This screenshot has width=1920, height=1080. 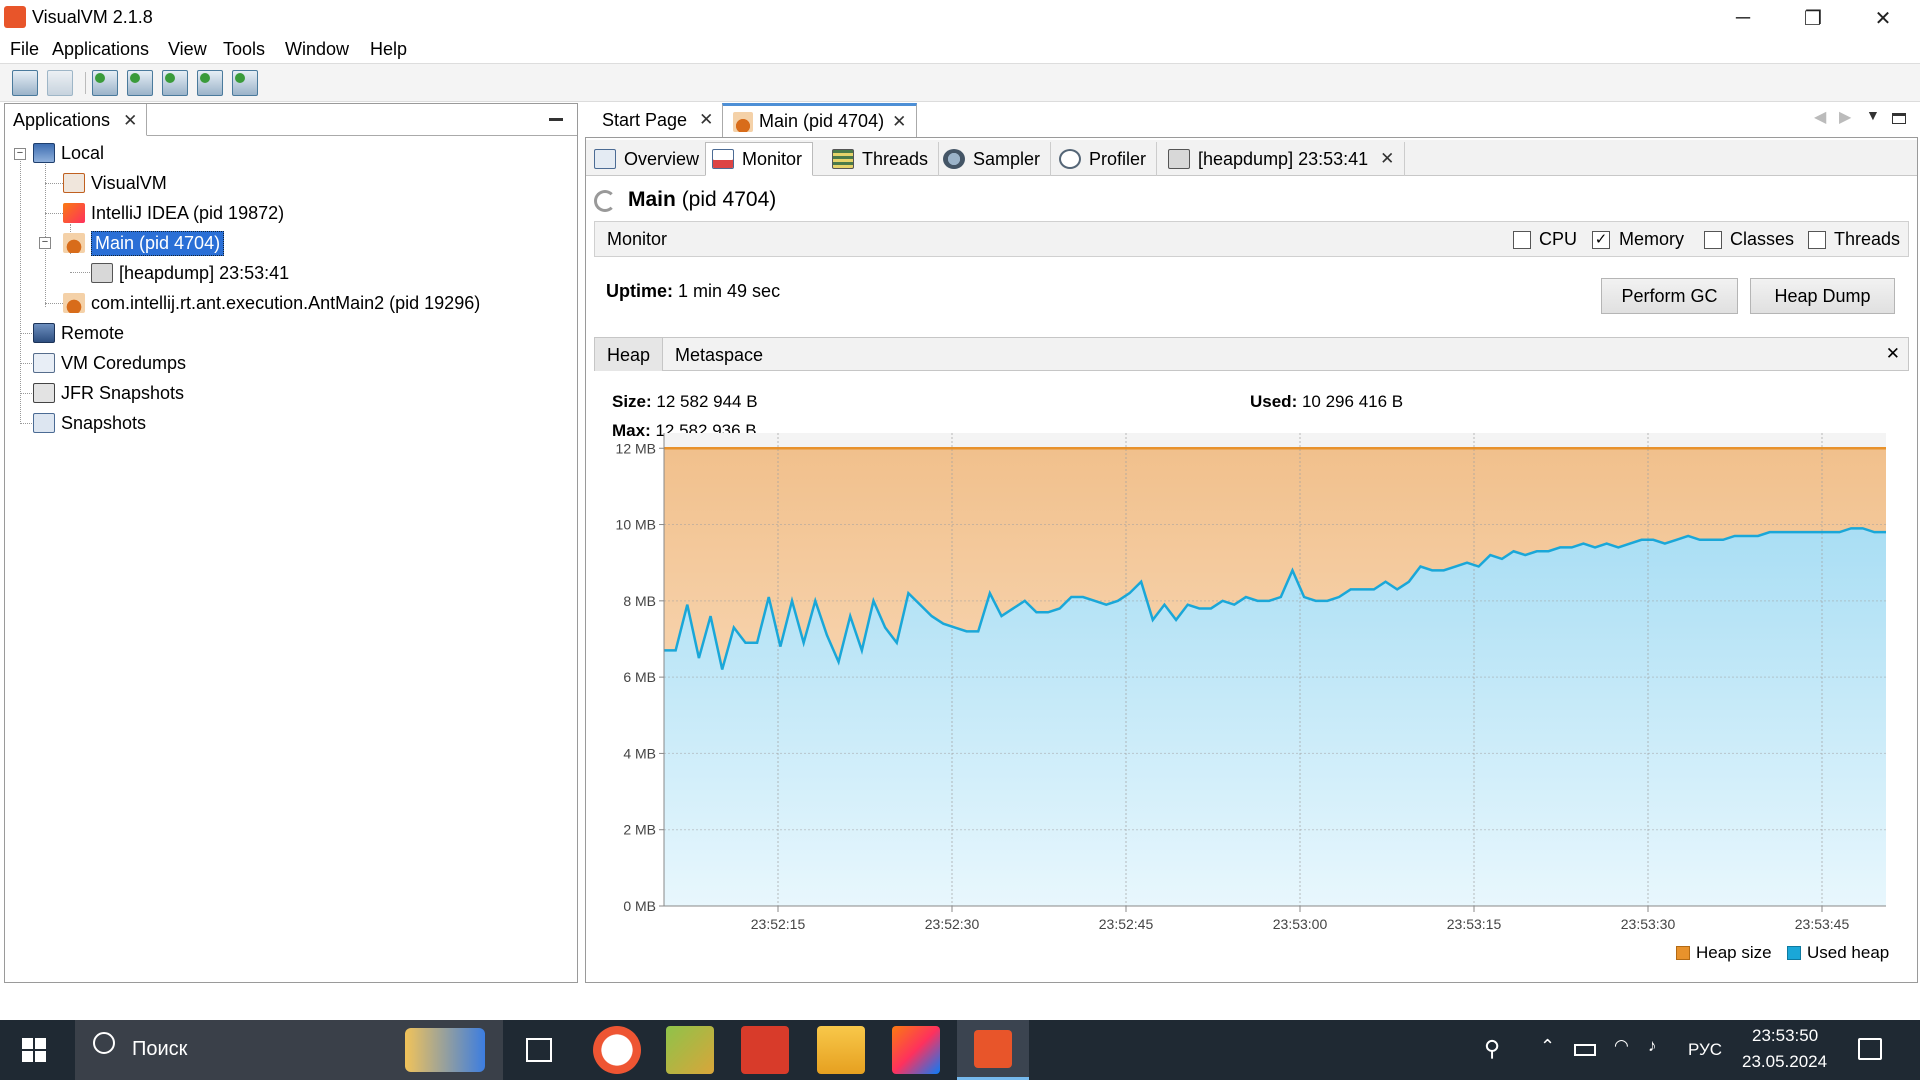 I want to click on windows-start-icon, so click(x=34, y=1050).